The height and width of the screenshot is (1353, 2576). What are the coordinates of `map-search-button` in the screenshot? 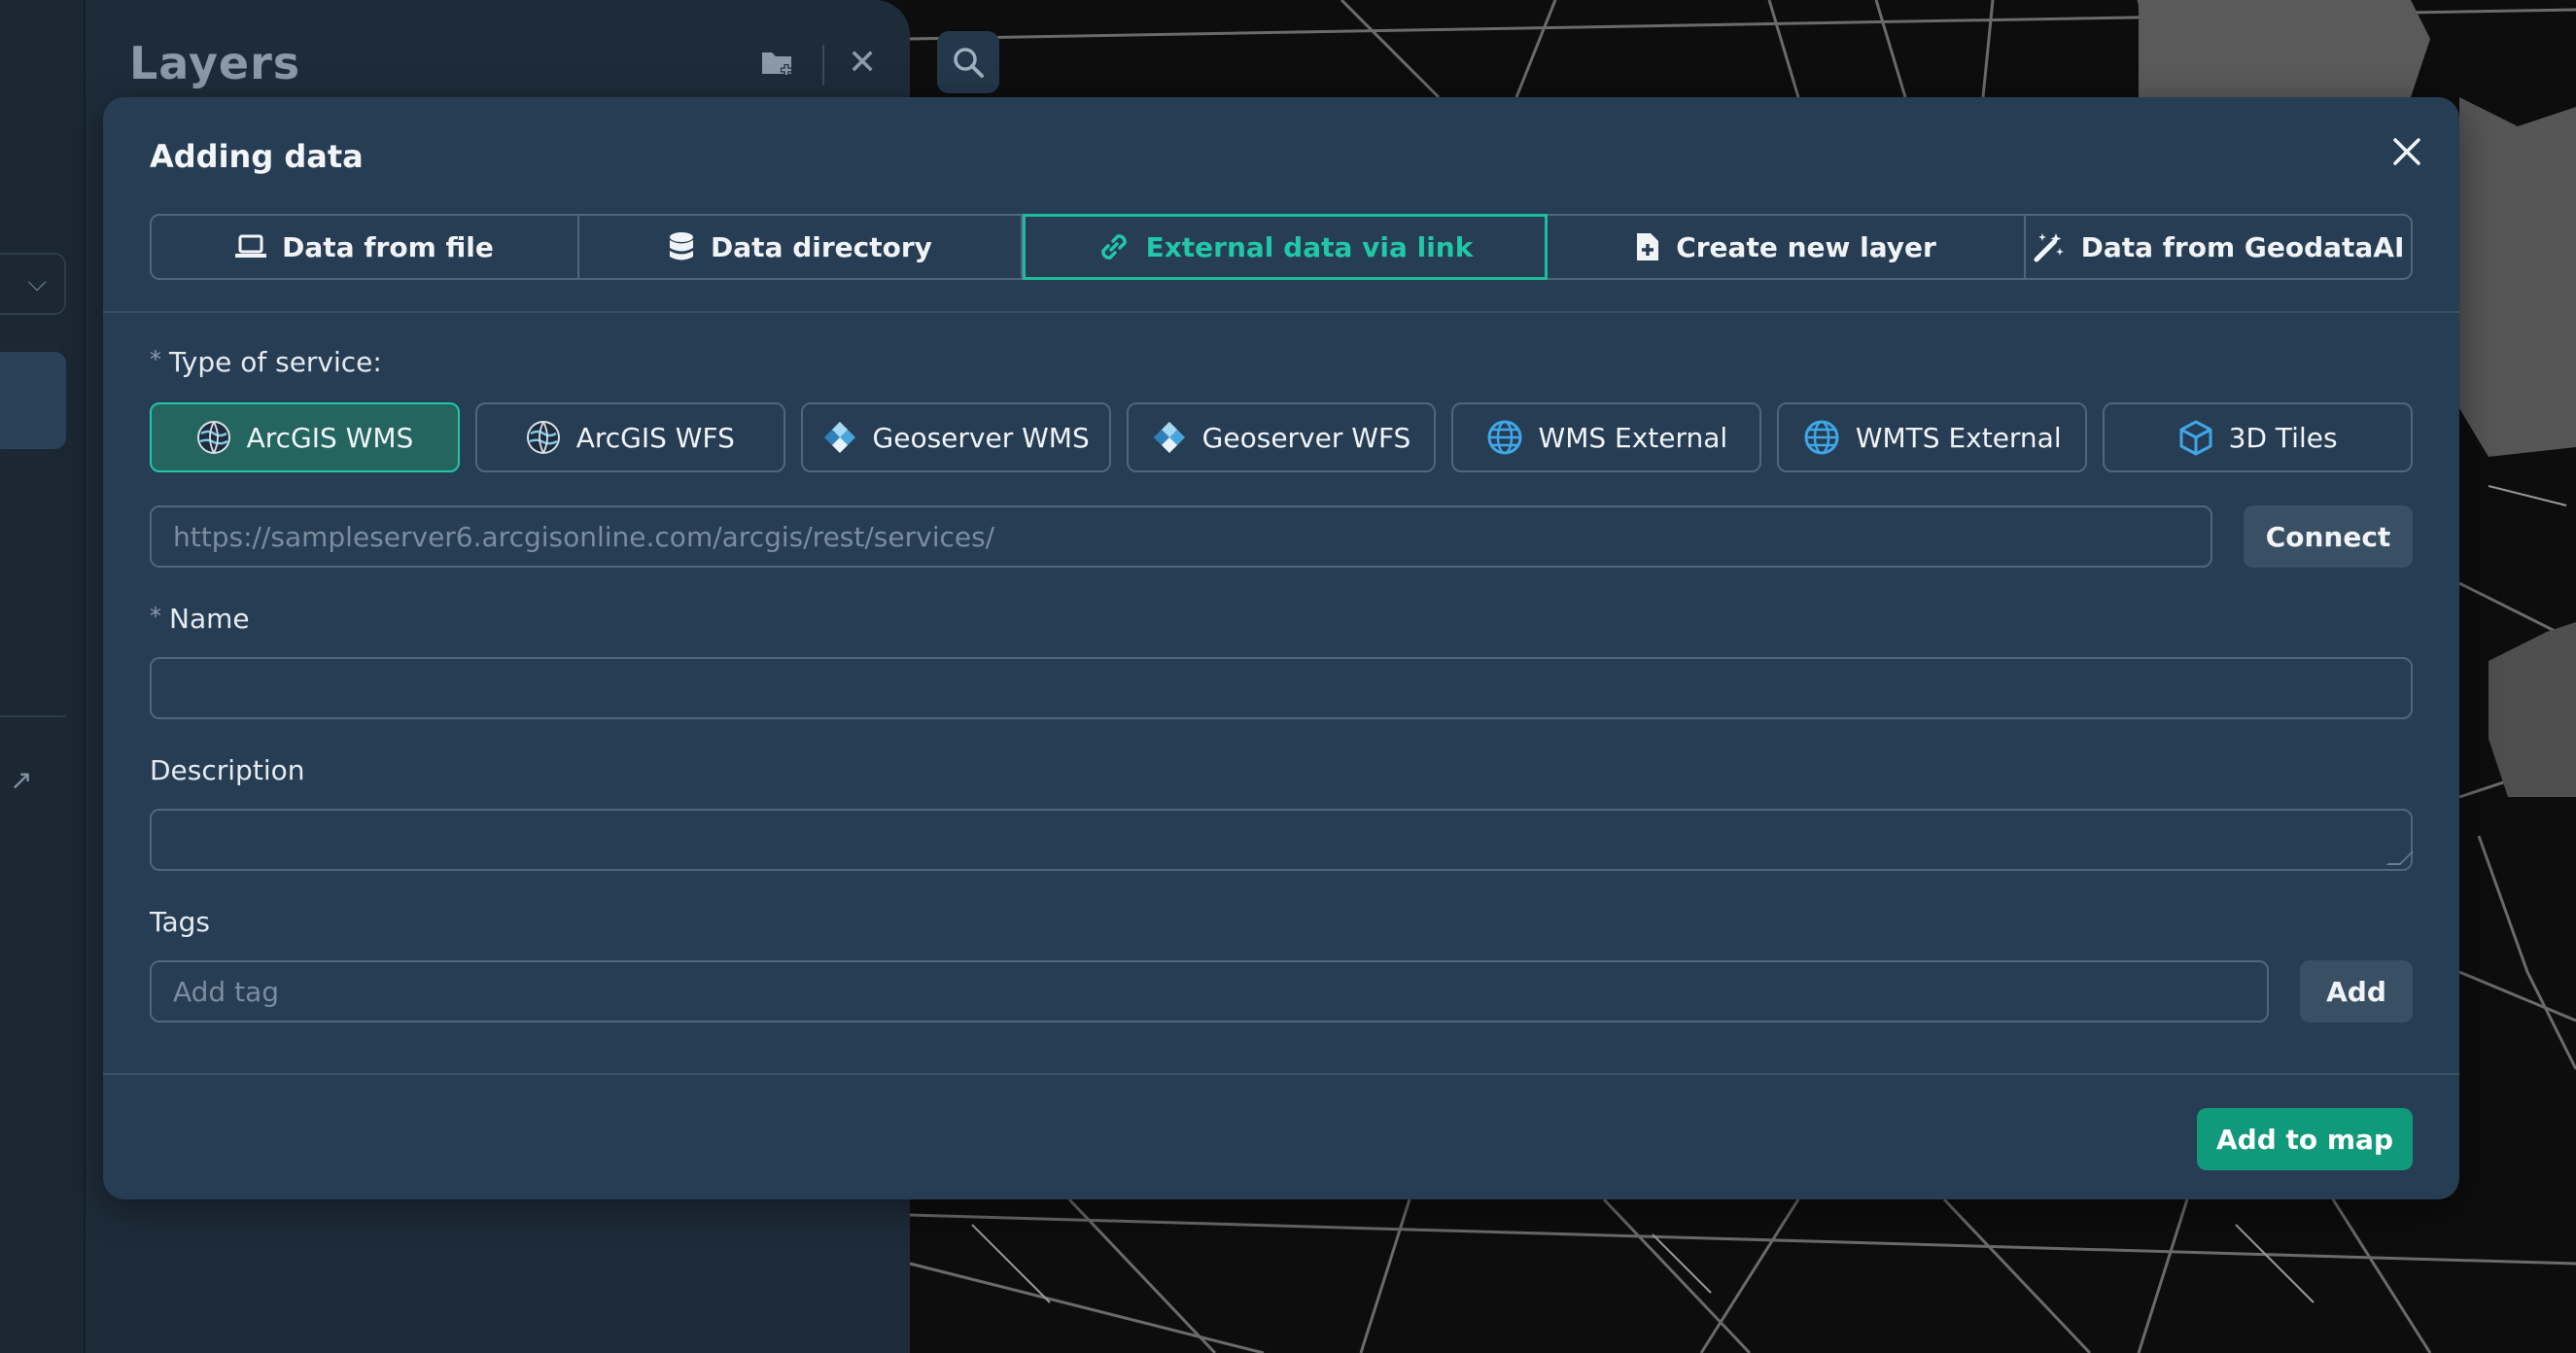 It's located at (968, 62).